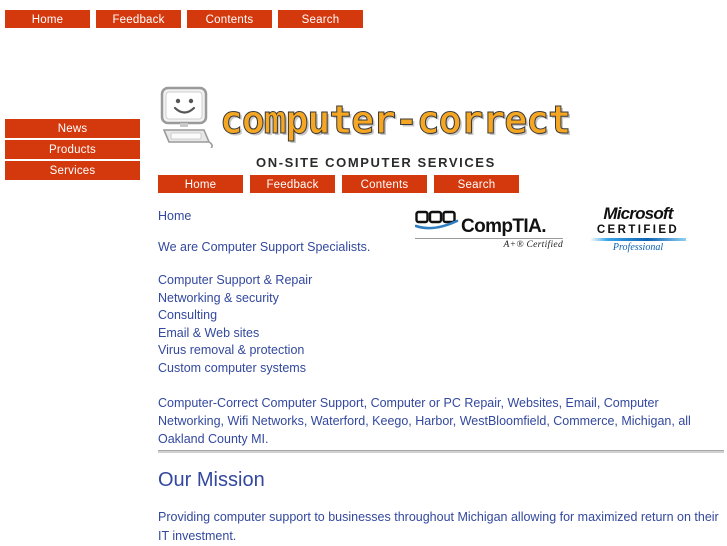  I want to click on sub-nav-item-feedback: Feedback, so click(292, 184).